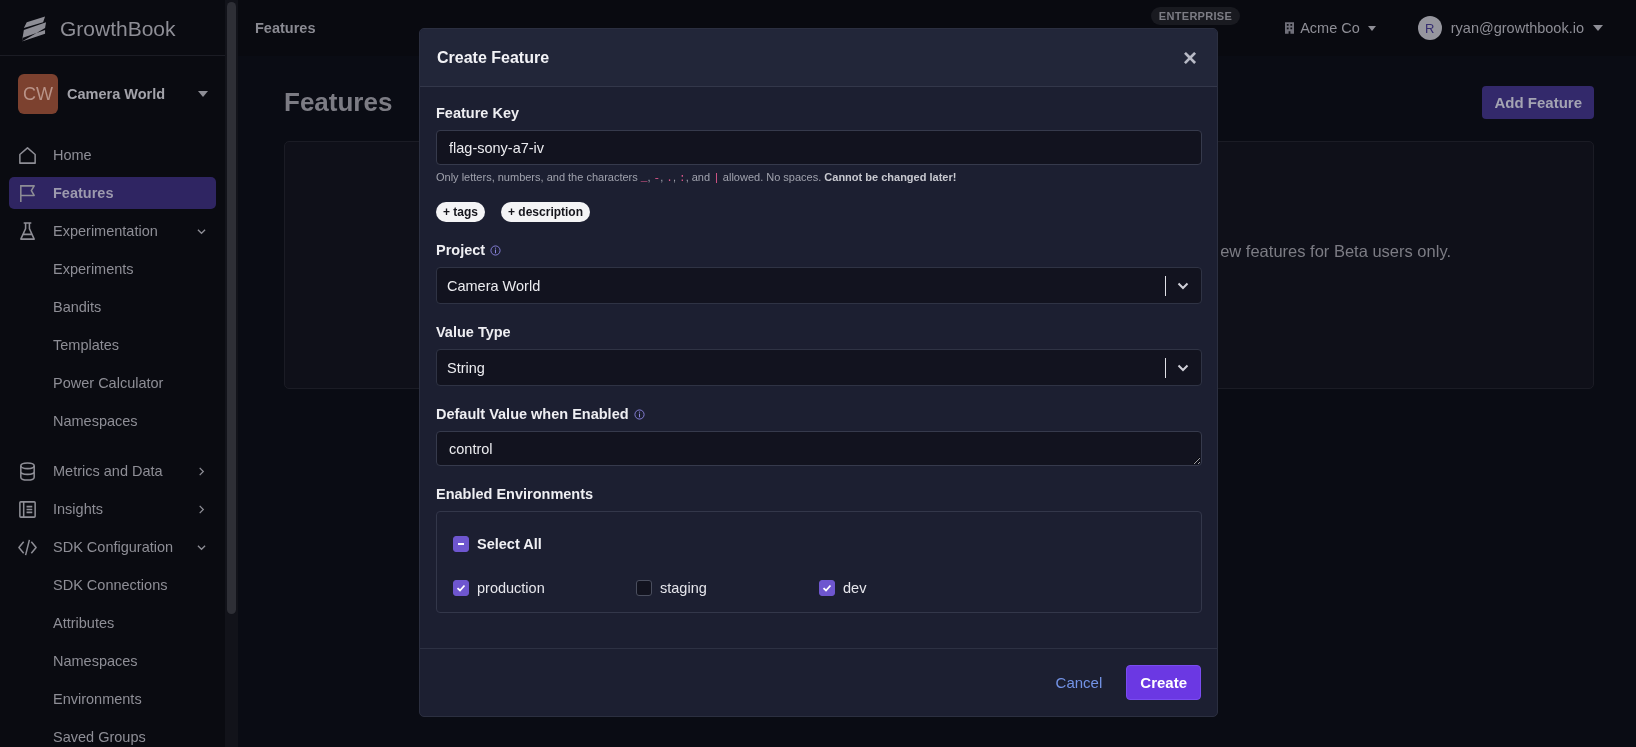 This screenshot has width=1636, height=747. Describe the element at coordinates (118, 28) in the screenshot. I see `logo-text: GrowthBook` at that location.